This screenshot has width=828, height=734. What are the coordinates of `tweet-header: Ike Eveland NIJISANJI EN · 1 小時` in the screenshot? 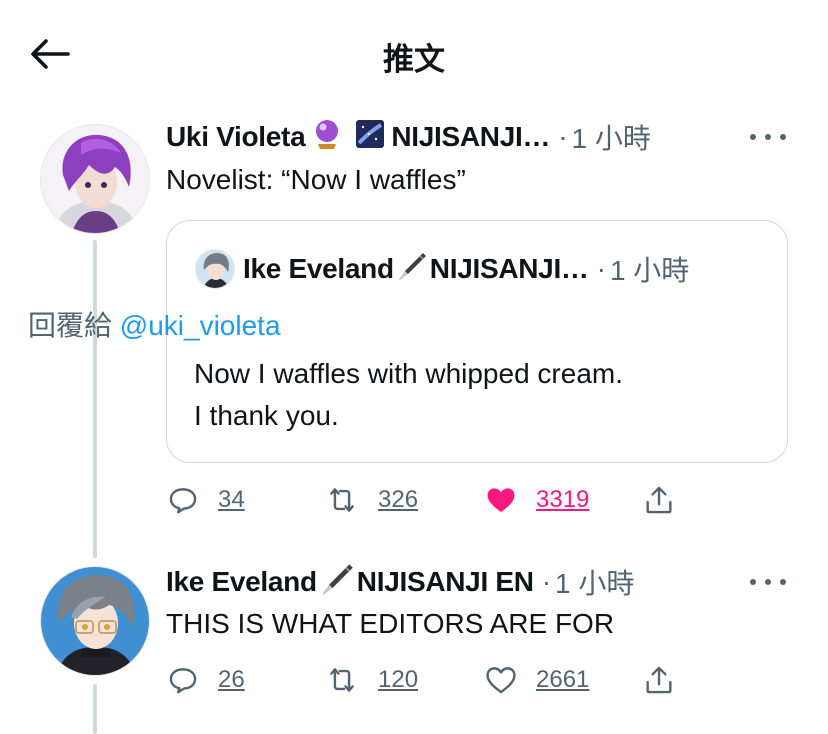 It's located at (400, 582).